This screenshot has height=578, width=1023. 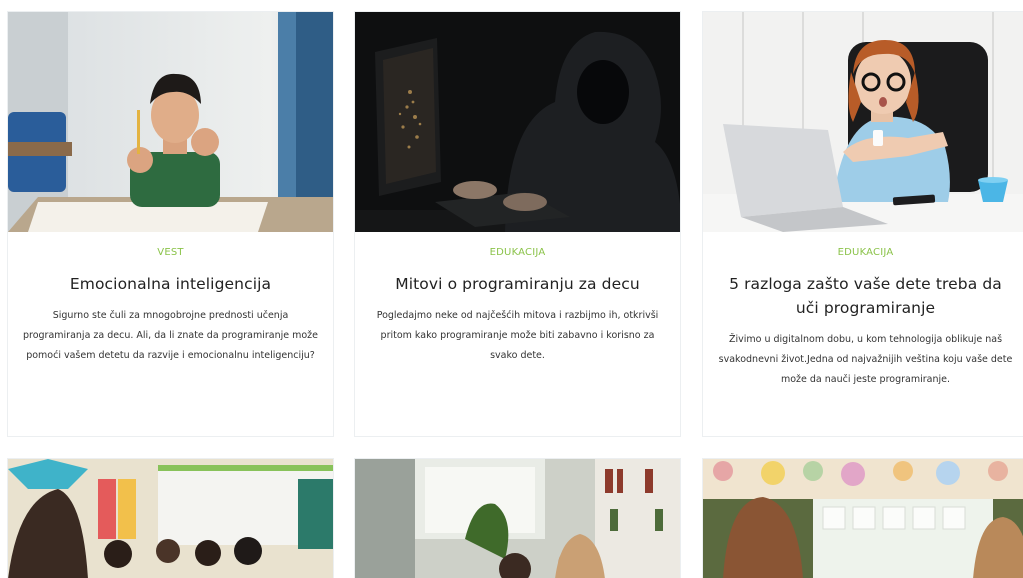 I want to click on card-image-girl, so click(x=863, y=122).